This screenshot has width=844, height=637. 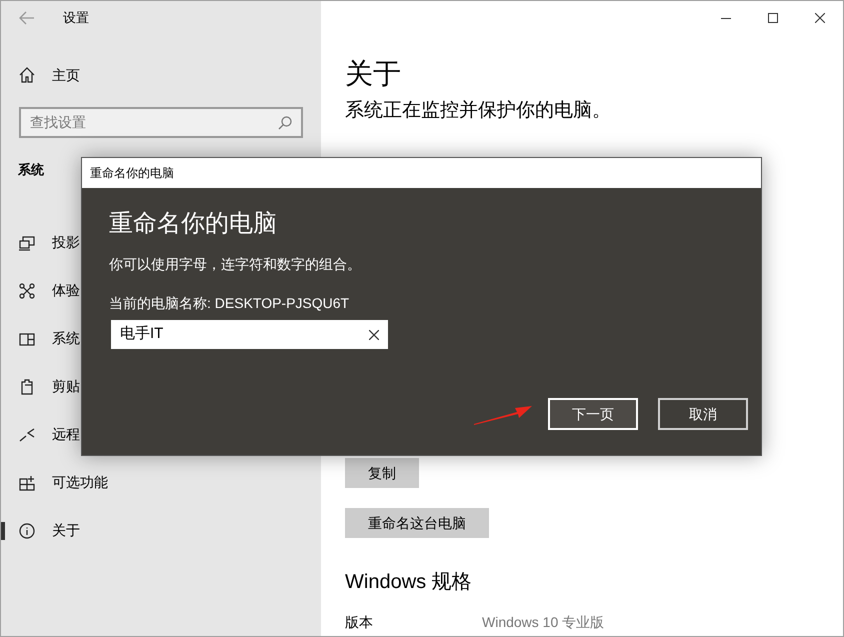 I want to click on name-input: 电手IT, so click(x=244, y=334).